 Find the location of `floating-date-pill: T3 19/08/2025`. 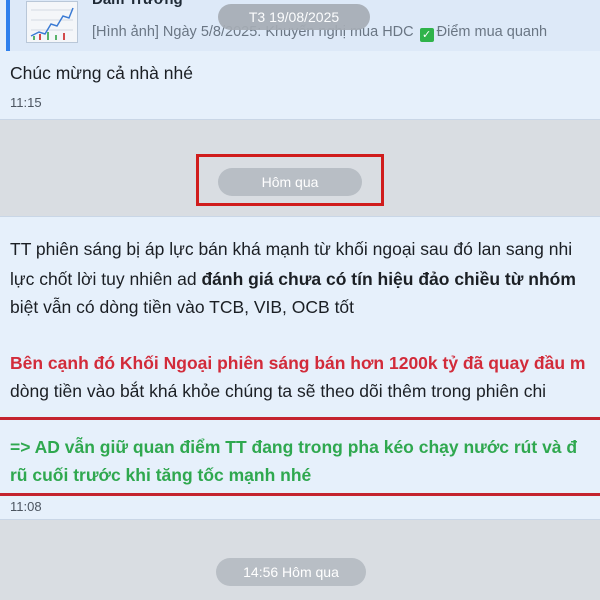

floating-date-pill: T3 19/08/2025 is located at coordinates (294, 17).